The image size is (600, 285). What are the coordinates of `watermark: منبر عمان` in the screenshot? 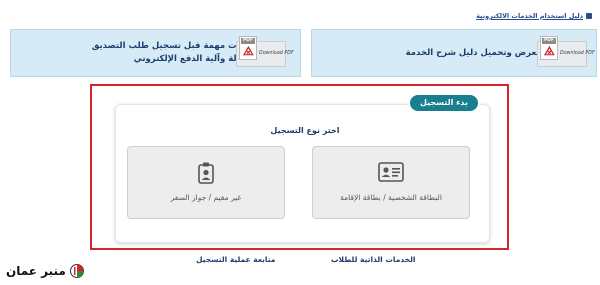 It's located at (45, 271).